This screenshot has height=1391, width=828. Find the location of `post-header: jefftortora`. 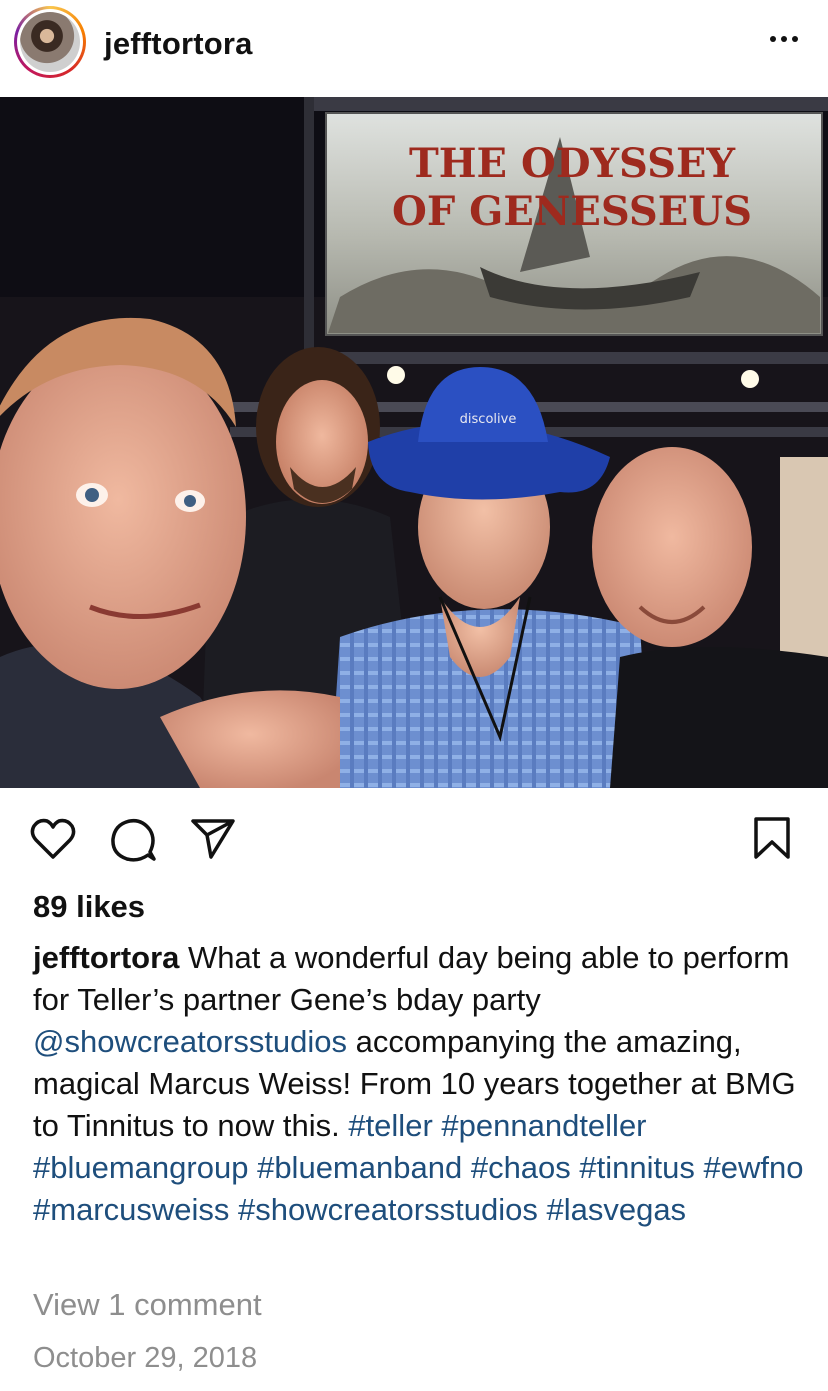

post-header: jefftortora is located at coordinates (414, 48).